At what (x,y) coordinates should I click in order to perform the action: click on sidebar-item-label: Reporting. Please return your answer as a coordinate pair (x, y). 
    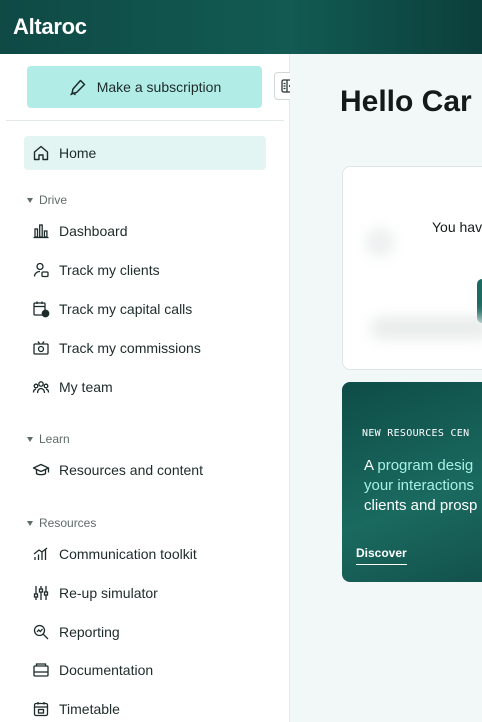
    Looking at the image, I should click on (89, 632).